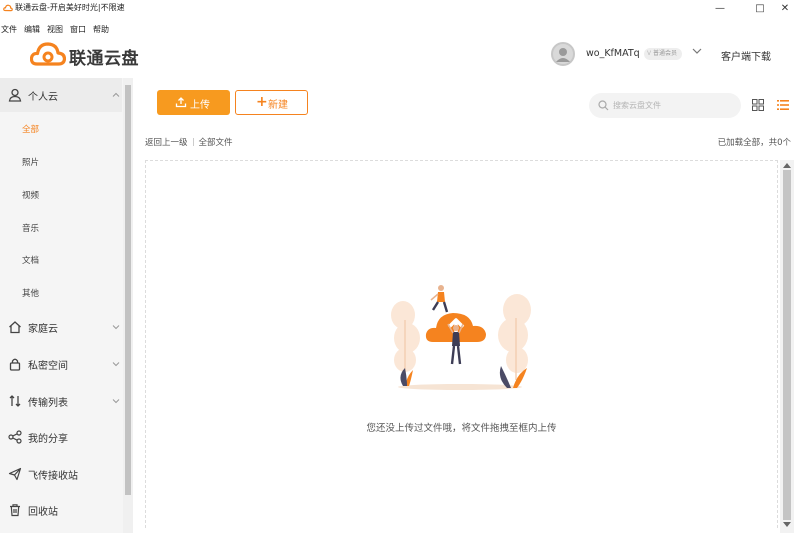 The width and height of the screenshot is (800, 533). What do you see at coordinates (61, 129) in the screenshot?
I see `sidebar-subitem-all: 全部` at bounding box center [61, 129].